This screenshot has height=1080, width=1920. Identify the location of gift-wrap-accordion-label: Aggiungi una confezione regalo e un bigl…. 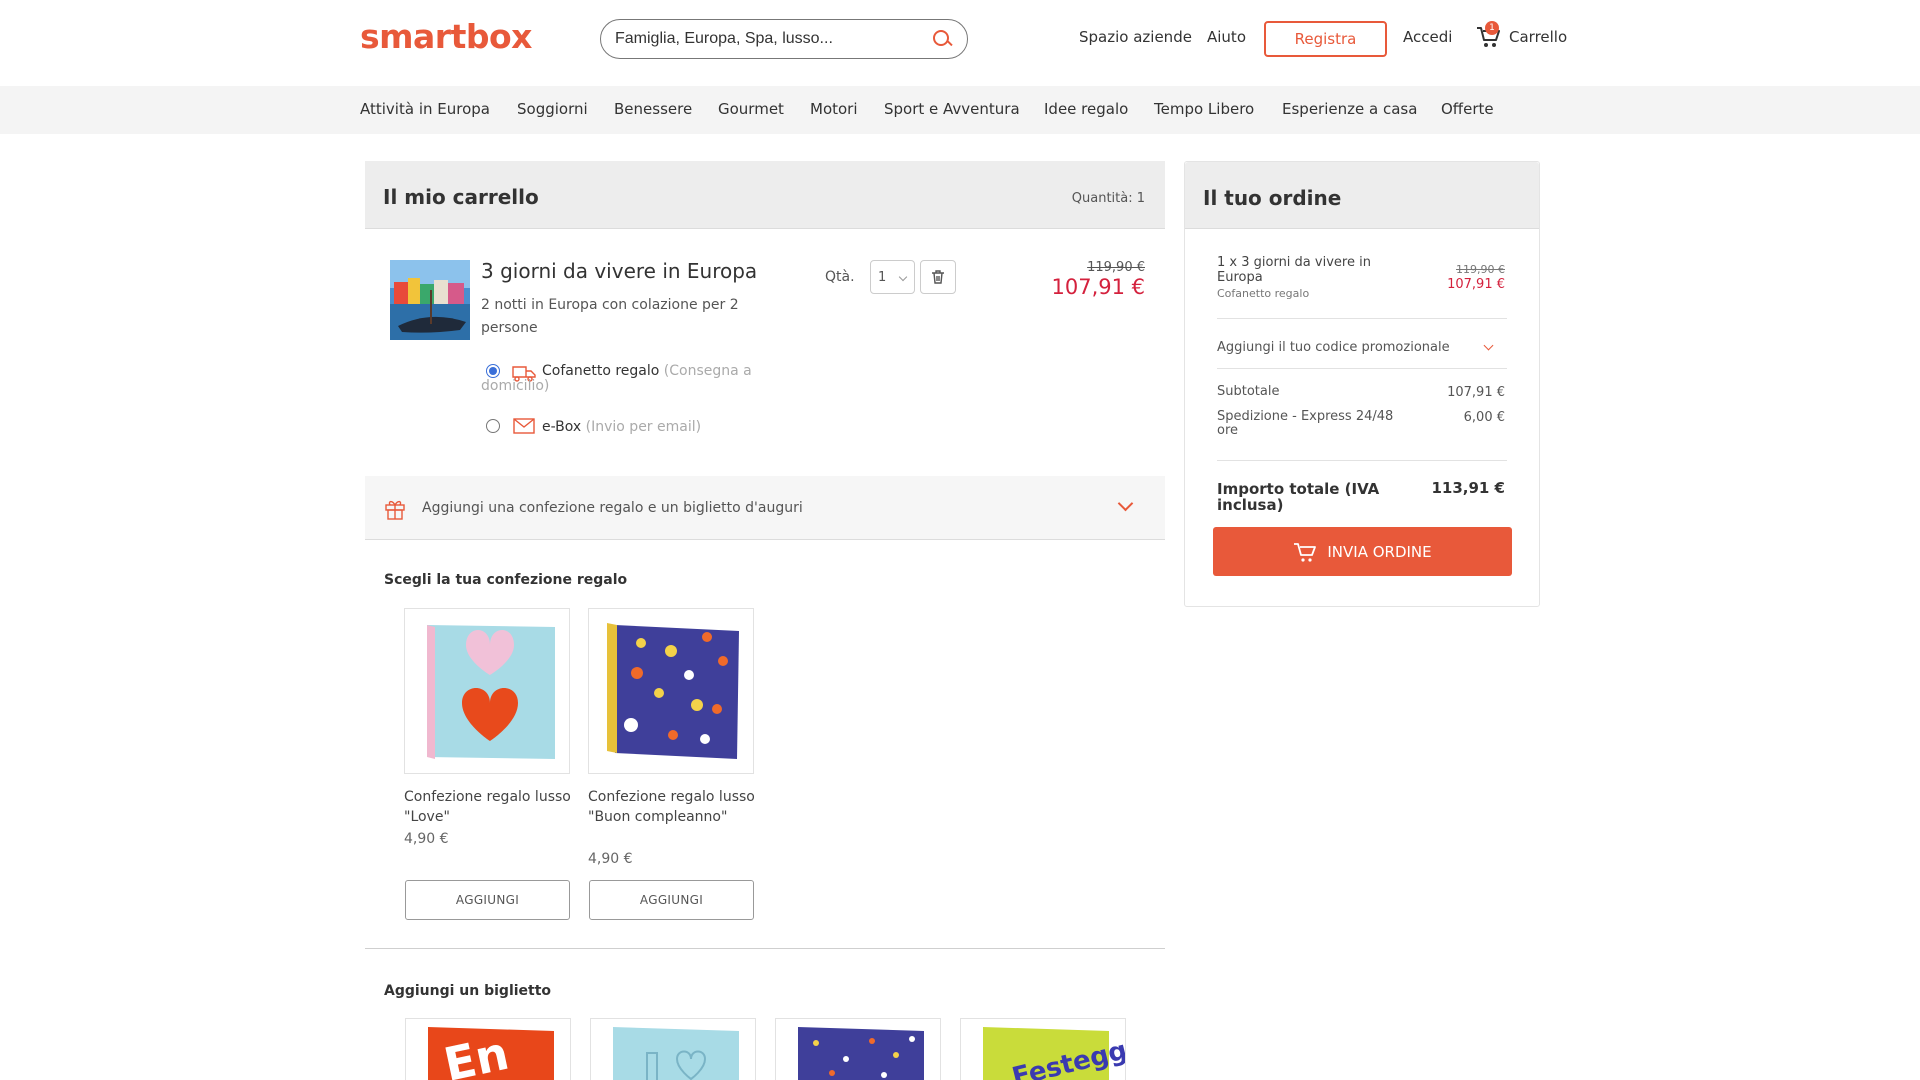
(612, 508).